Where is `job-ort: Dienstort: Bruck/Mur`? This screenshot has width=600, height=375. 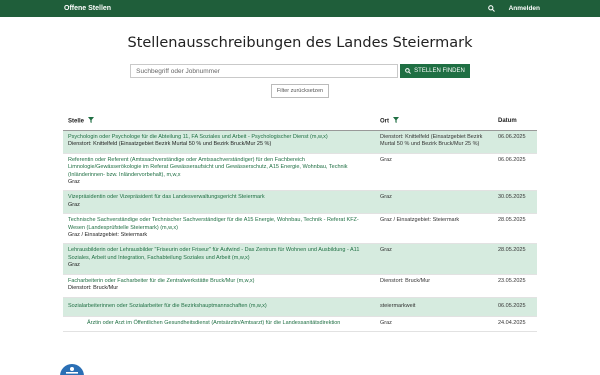
job-ort: Dienstort: Bruck/Mur is located at coordinates (405, 280).